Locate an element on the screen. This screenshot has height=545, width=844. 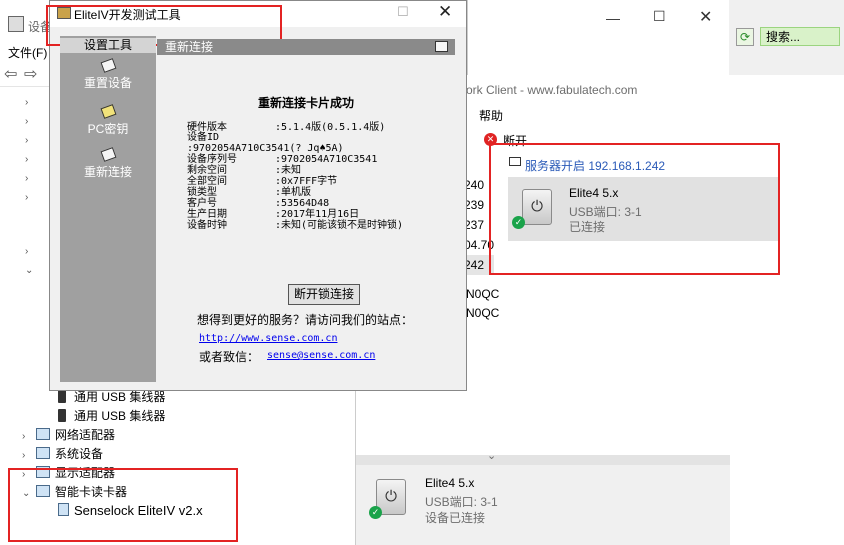
network-adapter-icon is located at coordinates (43, 434).